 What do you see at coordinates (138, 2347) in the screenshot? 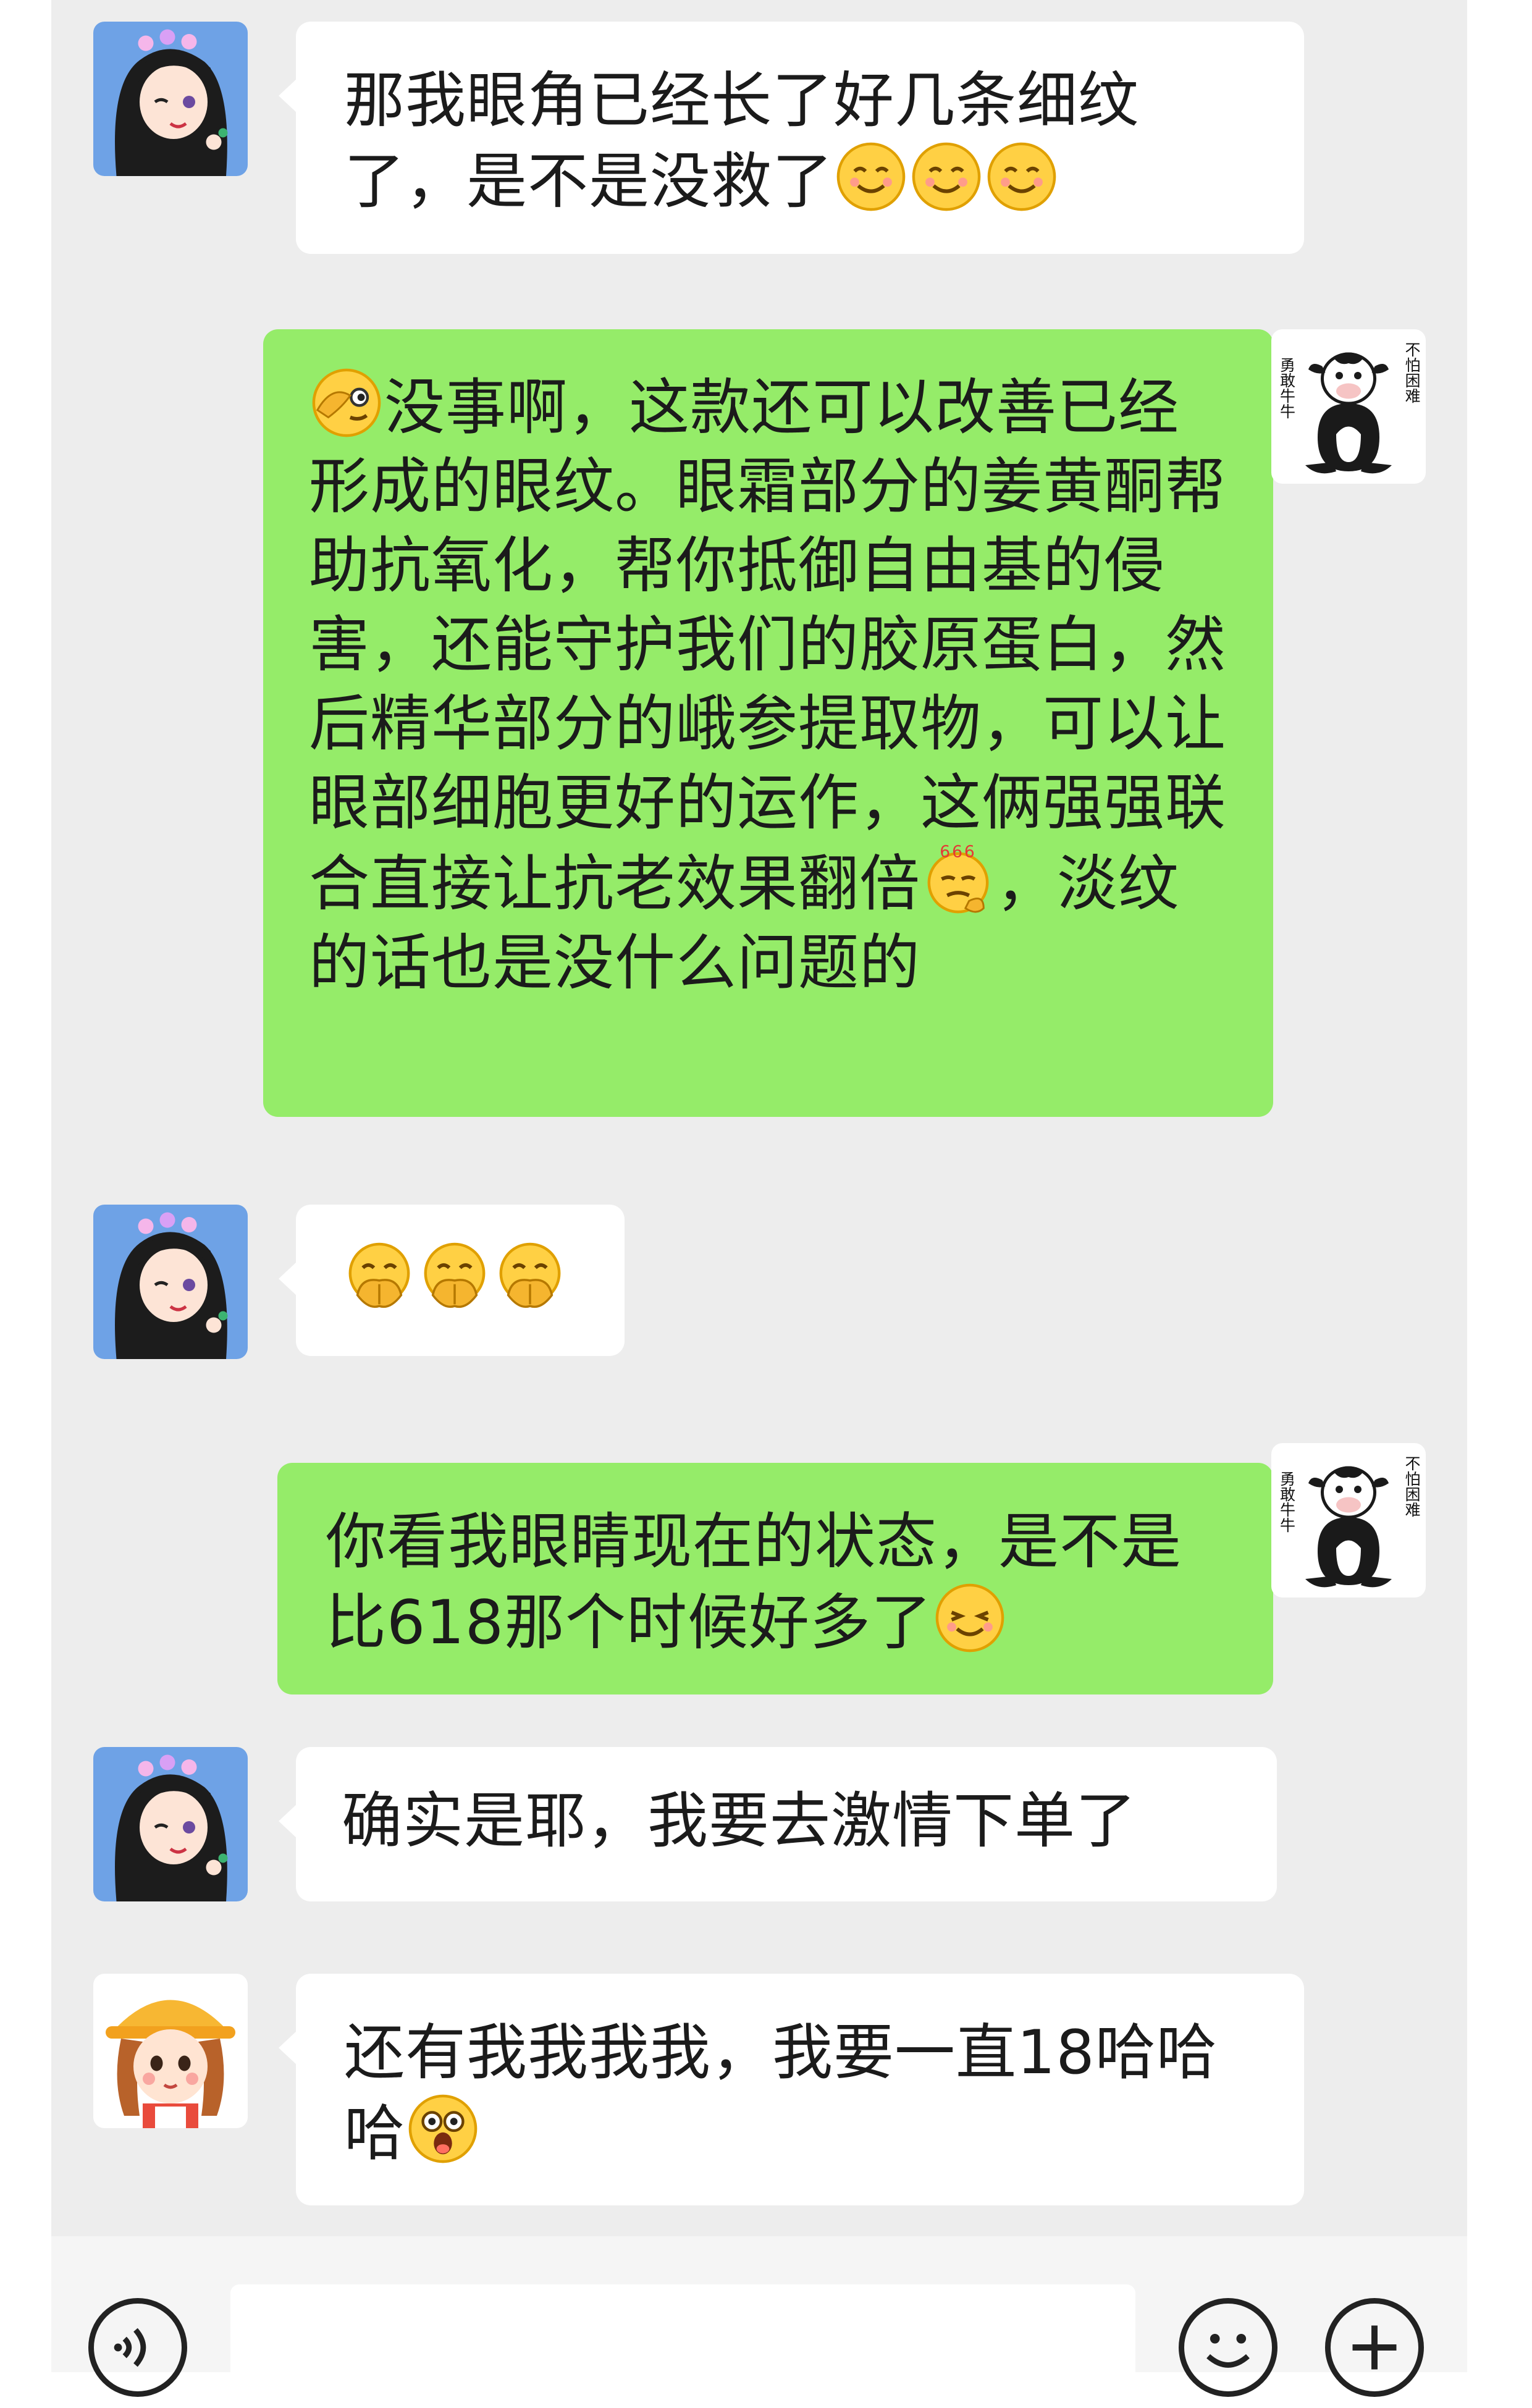
I see `voice-icon` at bounding box center [138, 2347].